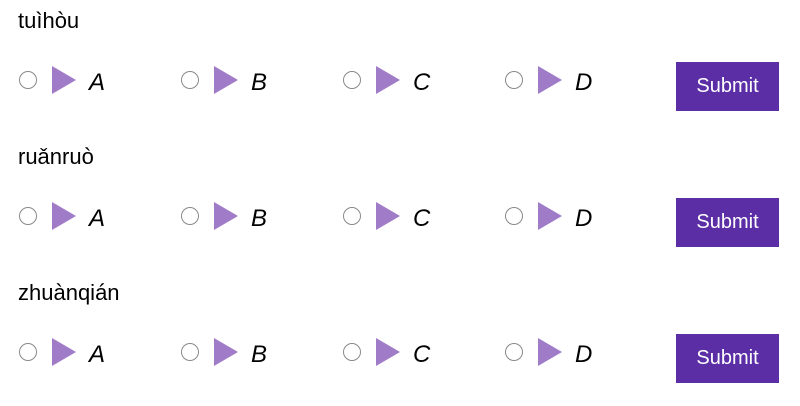 This screenshot has height=406, width=800. I want to click on question-word: tuìhòu, so click(49, 20).